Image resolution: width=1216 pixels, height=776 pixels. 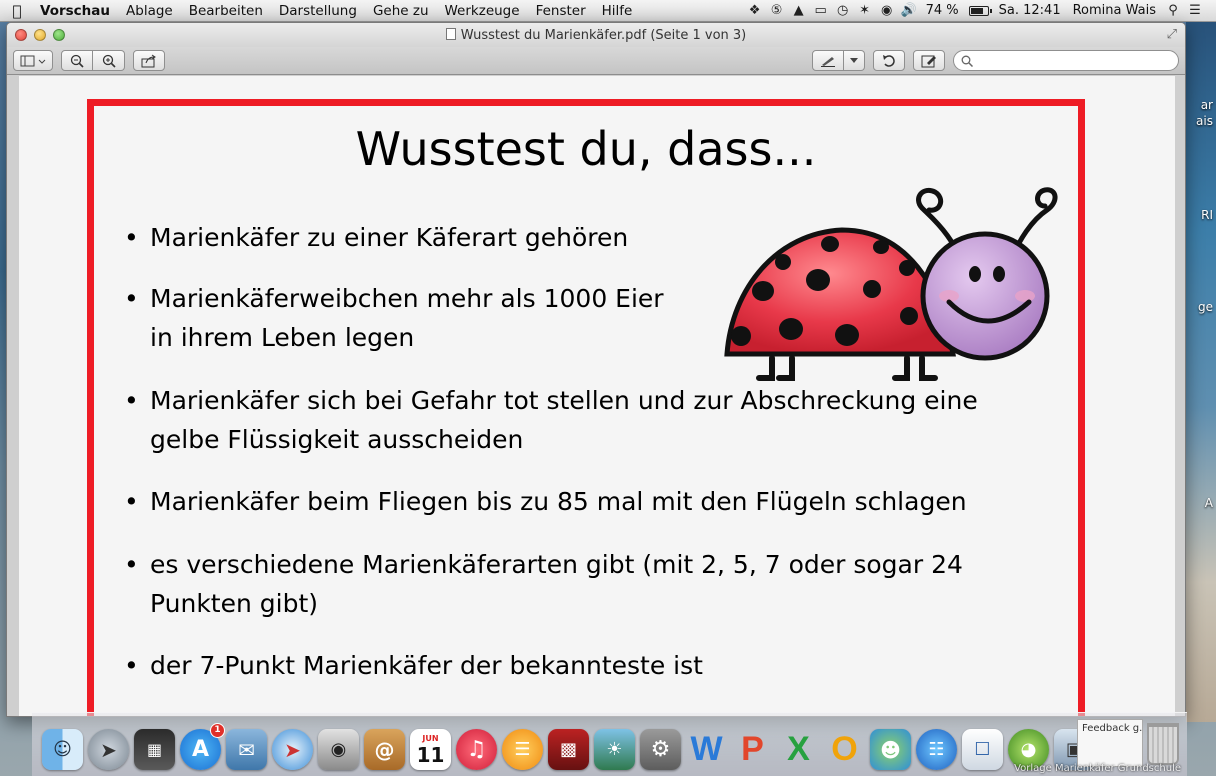 I want to click on menu-user: Romina Wais, so click(x=1114, y=10).